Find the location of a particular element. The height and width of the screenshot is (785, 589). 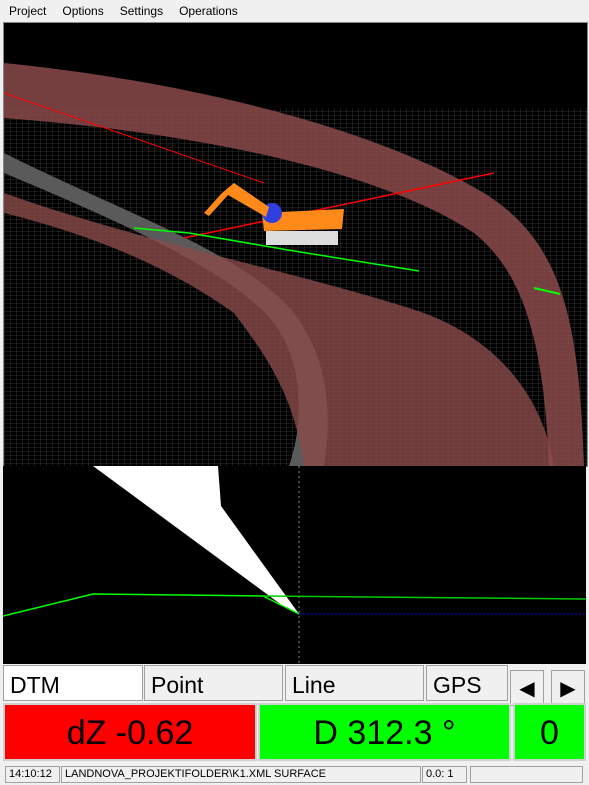

tab-line: Line is located at coordinates (354, 683).